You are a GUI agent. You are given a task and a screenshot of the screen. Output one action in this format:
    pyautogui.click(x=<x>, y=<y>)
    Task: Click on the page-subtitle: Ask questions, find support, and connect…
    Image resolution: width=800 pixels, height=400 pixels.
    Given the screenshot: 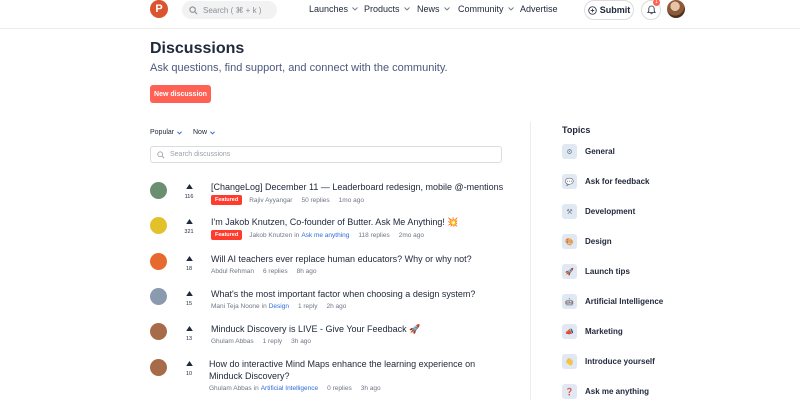 What is the action you would take?
    pyautogui.click(x=299, y=68)
    